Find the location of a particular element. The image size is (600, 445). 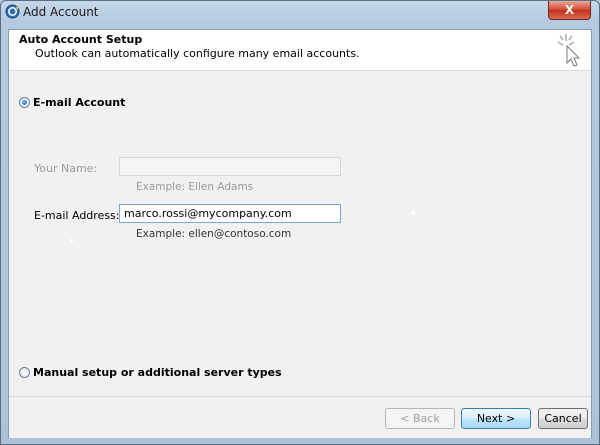

next-button: Next > is located at coordinates (496, 418).